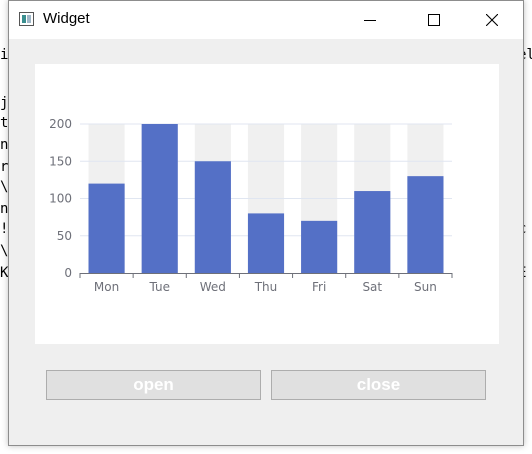  Describe the element at coordinates (266, 20) in the screenshot. I see `title-bar: Widget` at that location.